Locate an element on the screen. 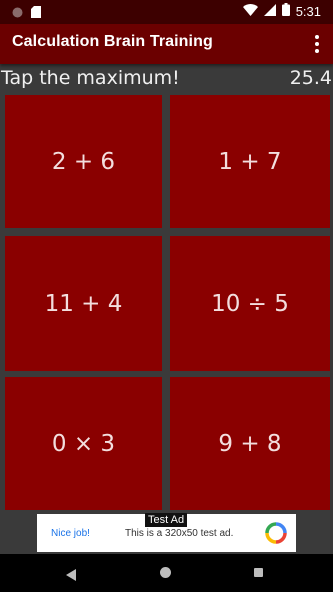 The width and height of the screenshot is (333, 592). app-bar: Calculation Brain Training is located at coordinates (166, 44).